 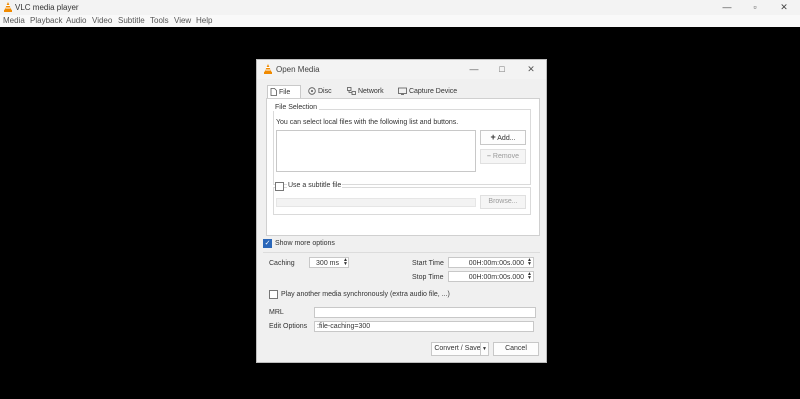 What do you see at coordinates (425, 312) in the screenshot?
I see `mrl-field` at bounding box center [425, 312].